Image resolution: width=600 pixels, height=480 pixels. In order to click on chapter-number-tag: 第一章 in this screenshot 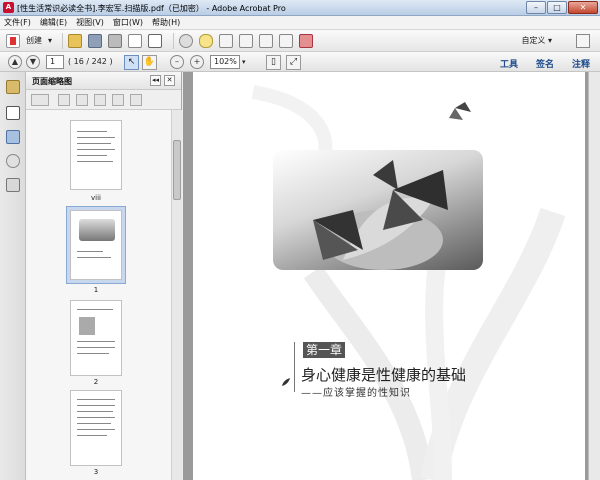, I will do `click(324, 350)`.